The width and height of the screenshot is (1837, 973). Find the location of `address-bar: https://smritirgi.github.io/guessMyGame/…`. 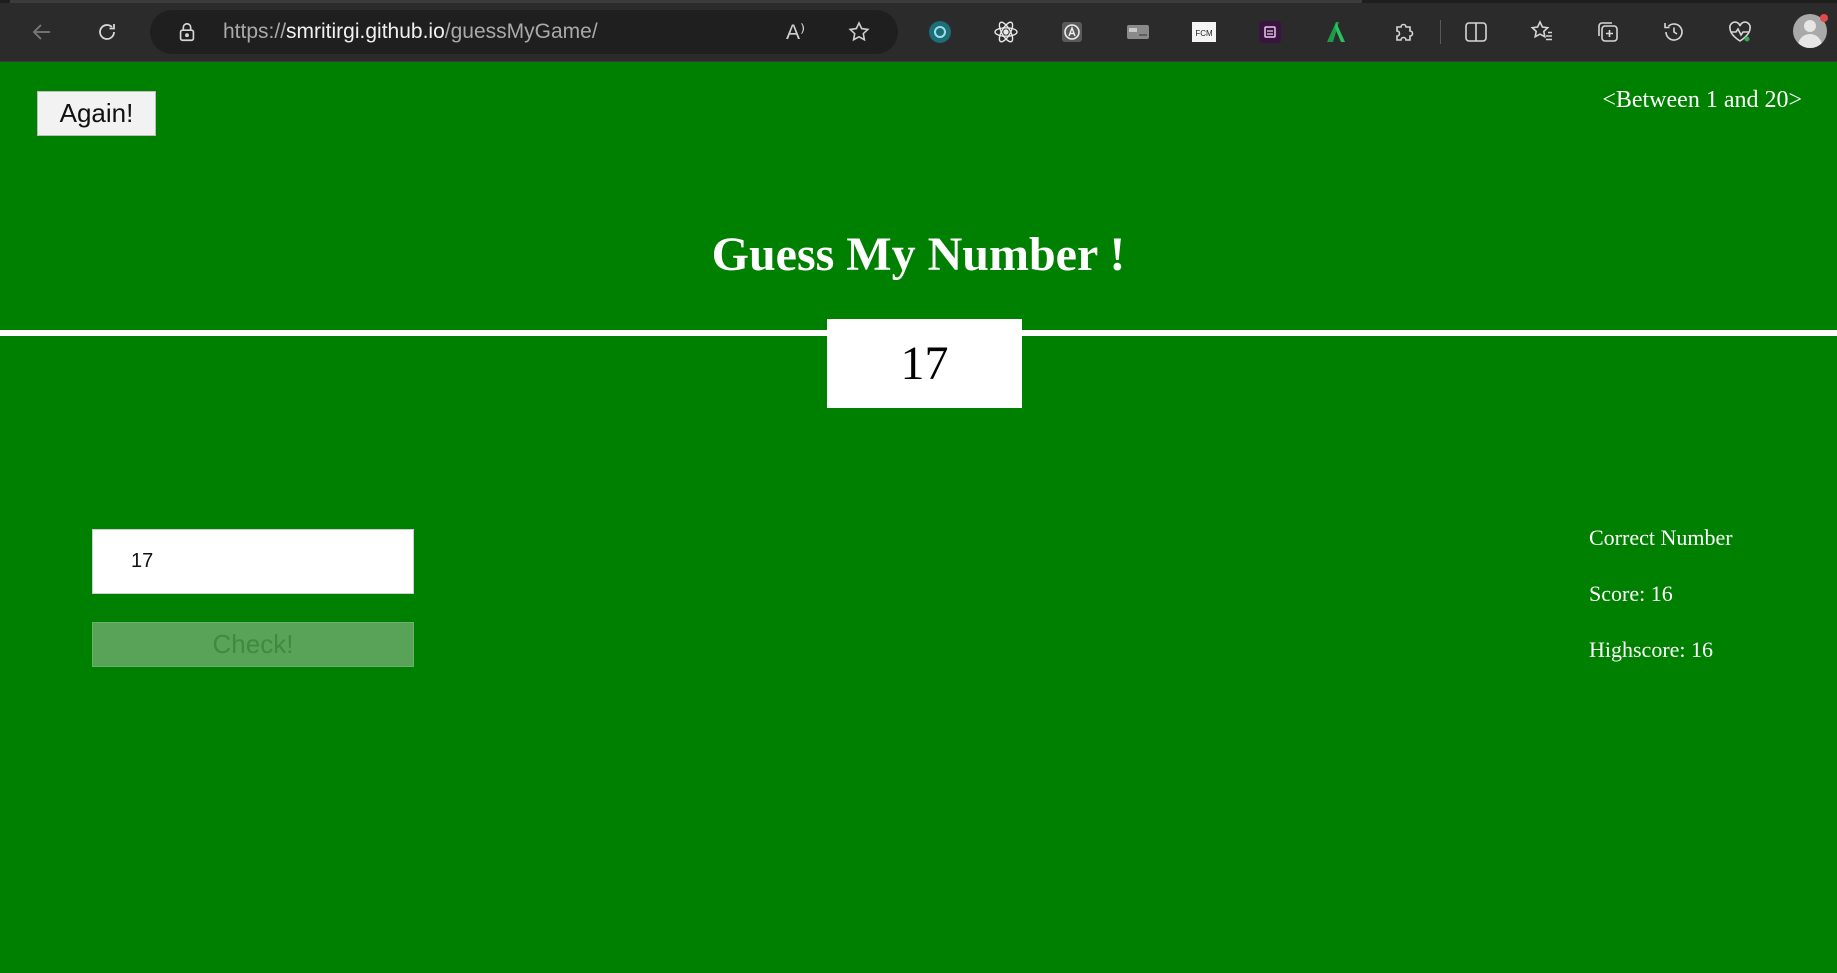

address-bar: https://smritirgi.github.io/guessMyGame/… is located at coordinates (524, 32).